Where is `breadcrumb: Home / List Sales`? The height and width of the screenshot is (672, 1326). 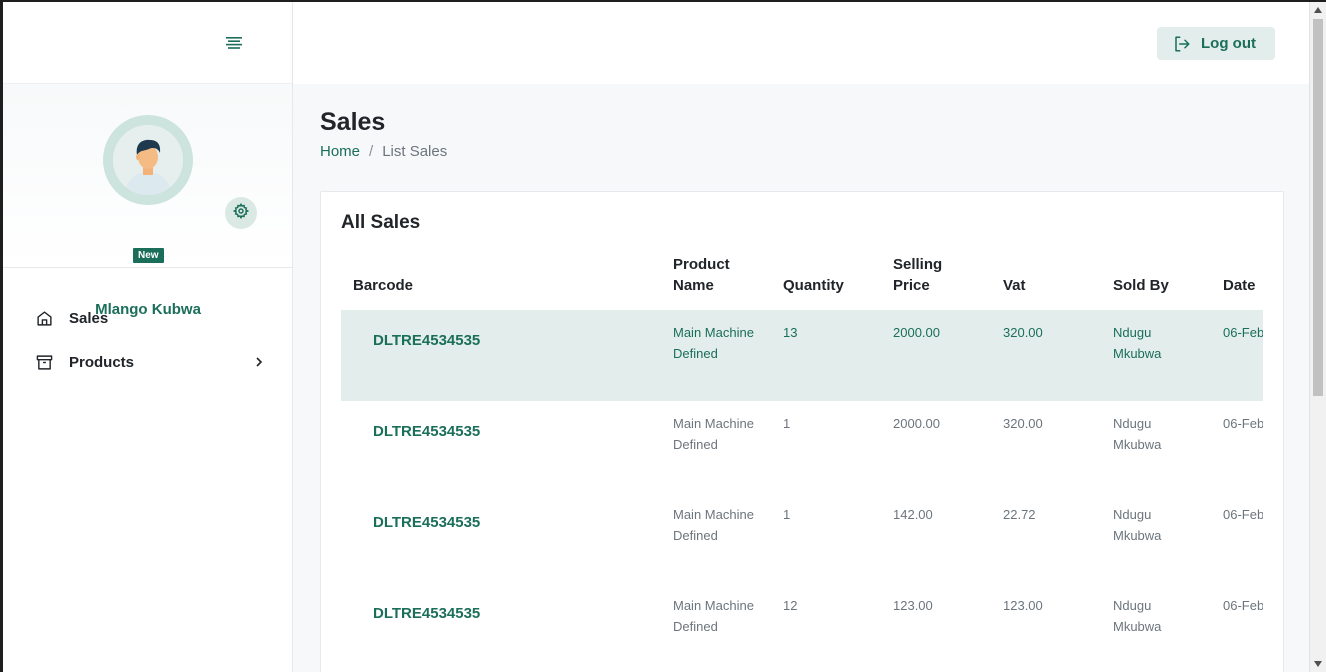 breadcrumb: Home / List Sales is located at coordinates (383, 151).